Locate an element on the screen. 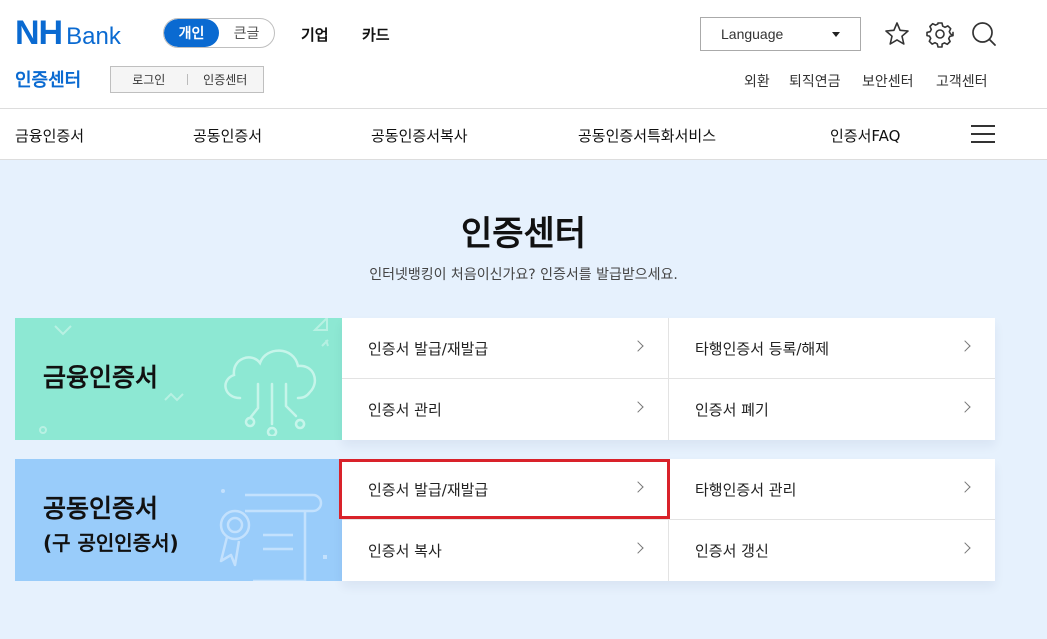 The height and width of the screenshot is (639, 1047). menu-icon is located at coordinates (983, 134).